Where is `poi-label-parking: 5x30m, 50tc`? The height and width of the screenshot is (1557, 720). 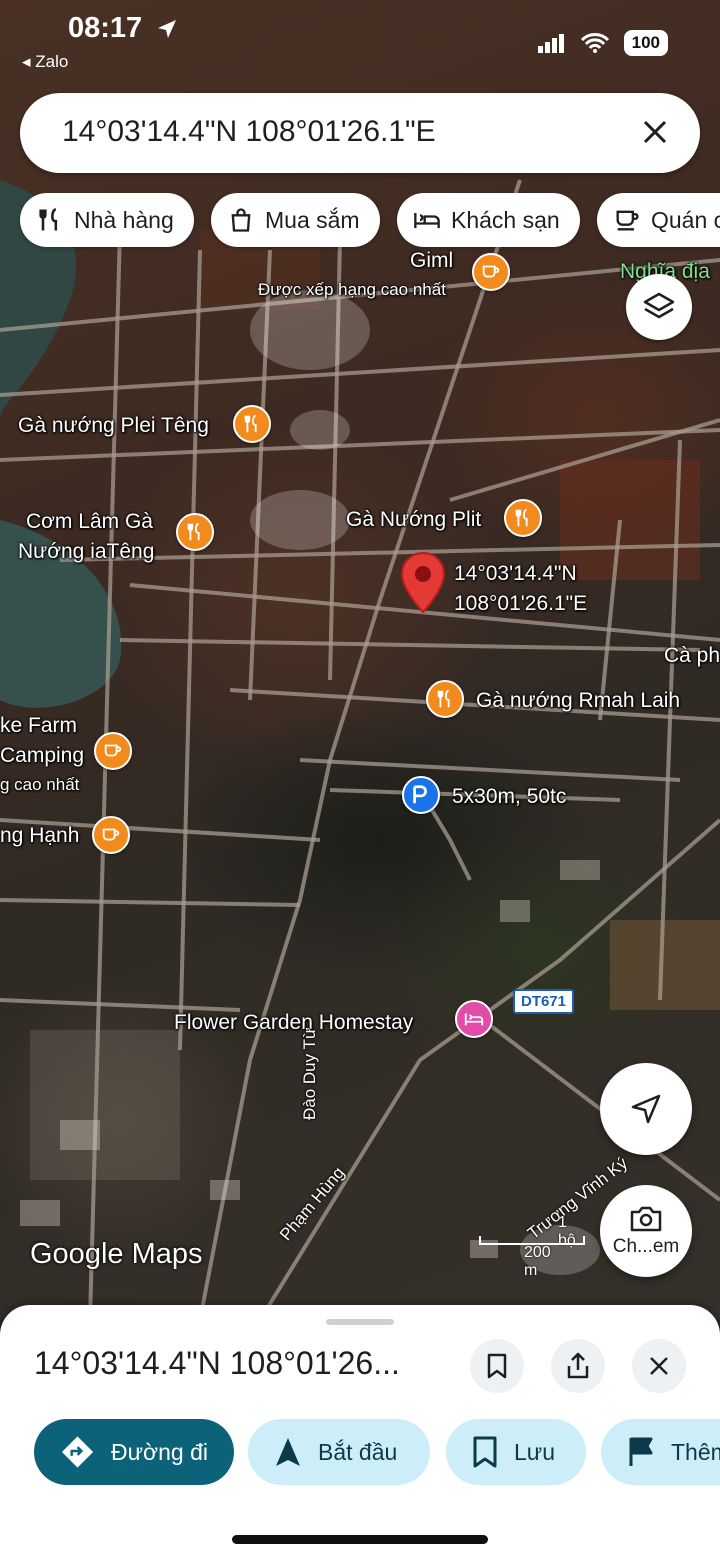 poi-label-parking: 5x30m, 50tc is located at coordinates (509, 796).